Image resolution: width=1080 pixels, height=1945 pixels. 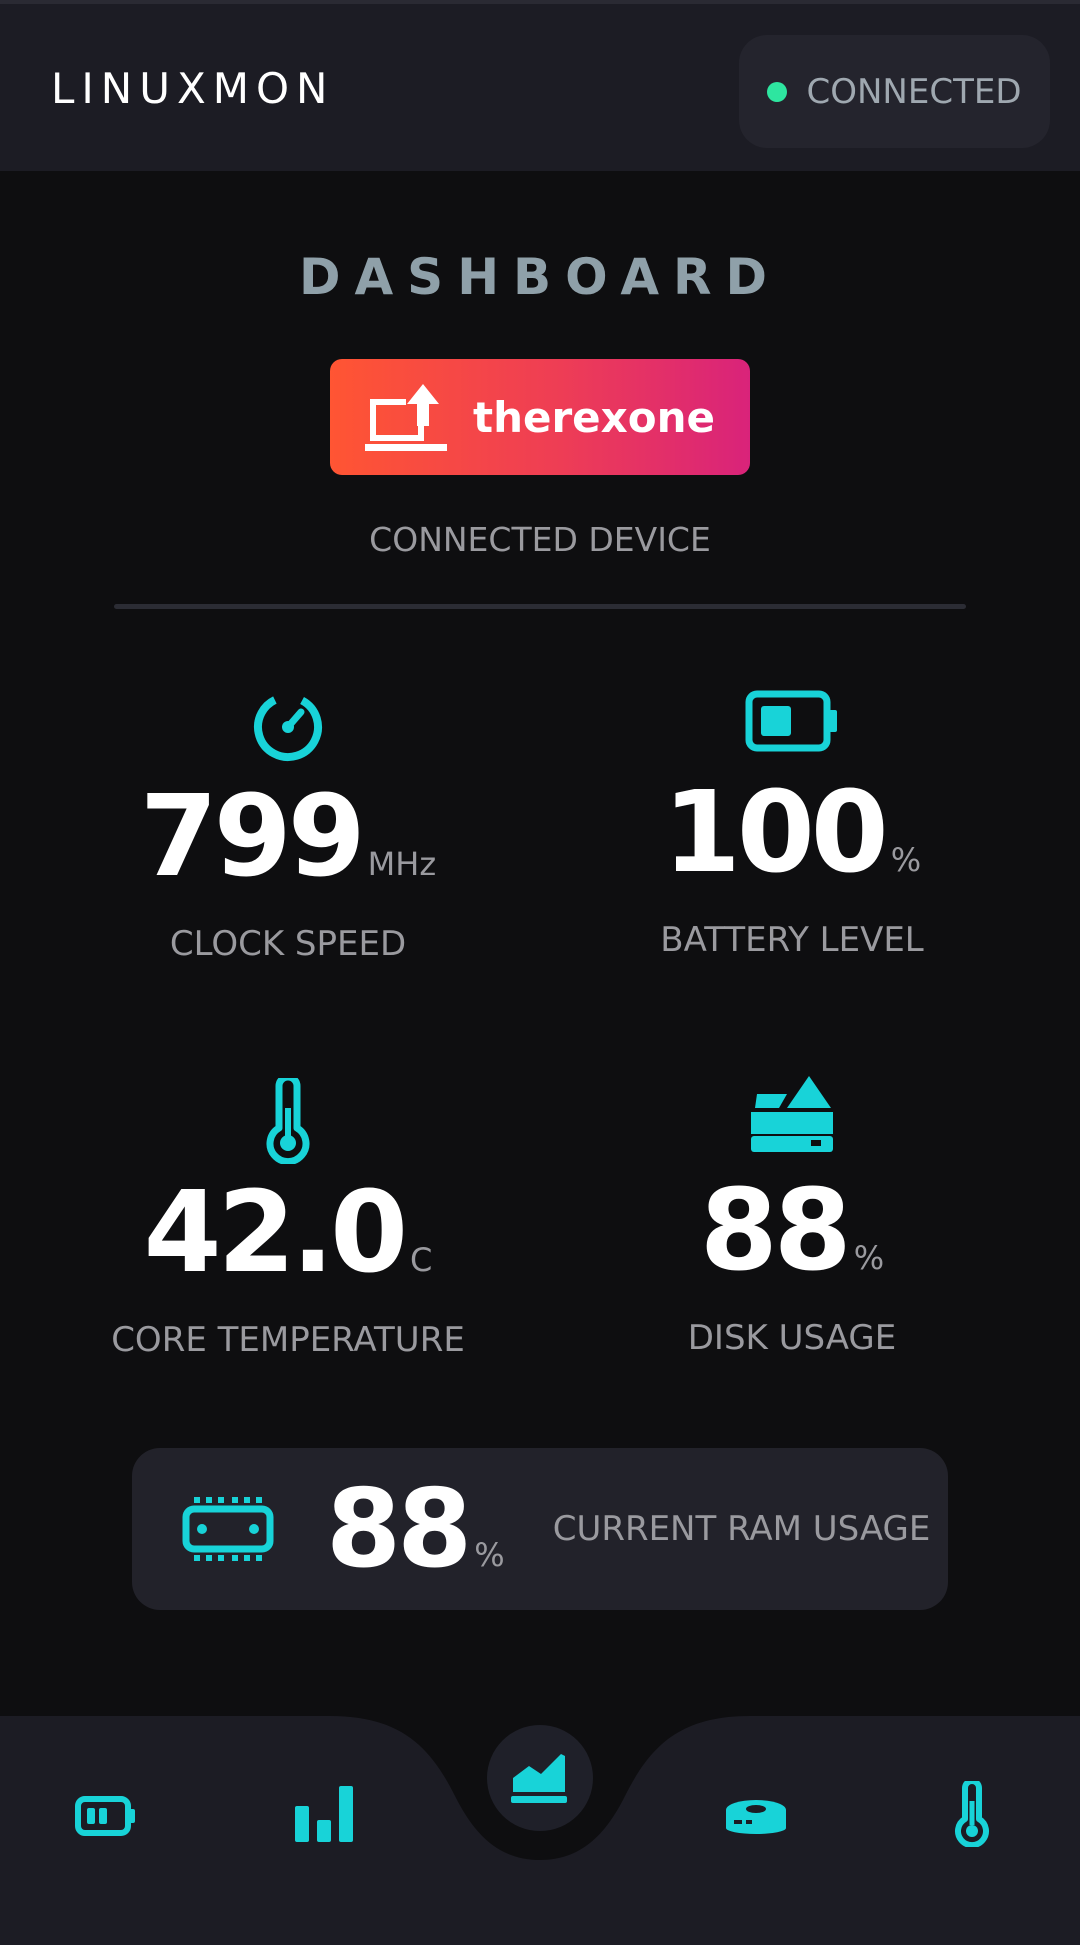 I want to click on device-badge: therexone, so click(x=540, y=417).